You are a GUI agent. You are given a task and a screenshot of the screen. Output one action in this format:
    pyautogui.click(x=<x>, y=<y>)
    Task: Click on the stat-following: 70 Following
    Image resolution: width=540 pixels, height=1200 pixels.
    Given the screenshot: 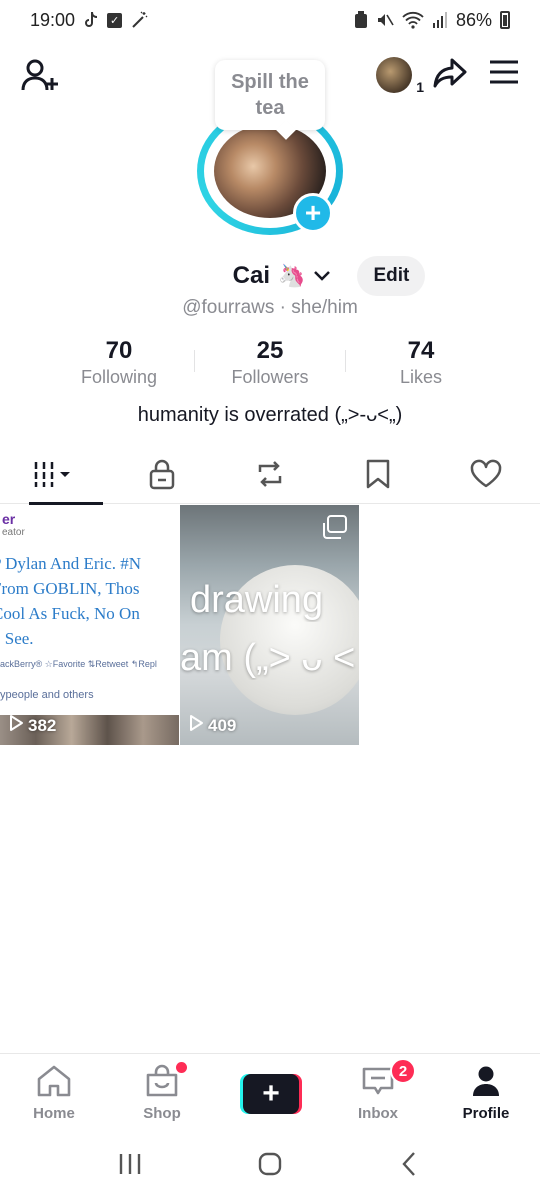 What is the action you would take?
    pyautogui.click(x=119, y=362)
    